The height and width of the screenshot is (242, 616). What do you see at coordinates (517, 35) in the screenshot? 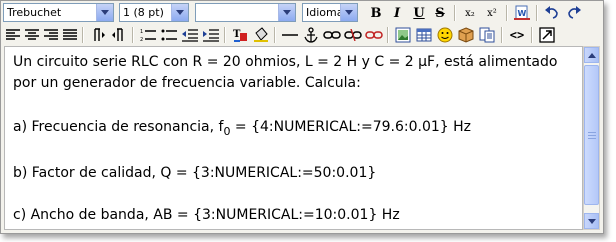
I see `html-source-button: <>` at bounding box center [517, 35].